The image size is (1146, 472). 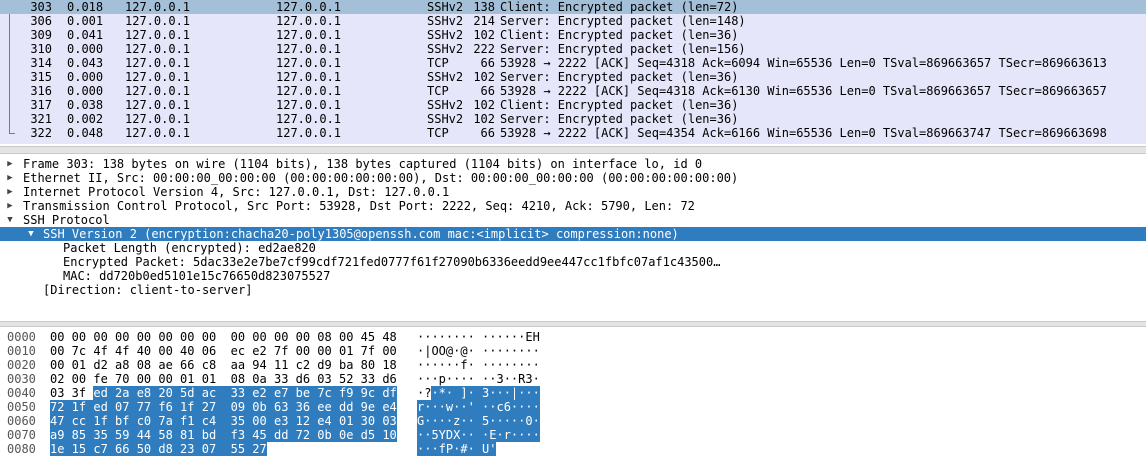 What do you see at coordinates (573, 248) in the screenshot?
I see `detail-row: Packet Length (encrypted): ed2ae820` at bounding box center [573, 248].